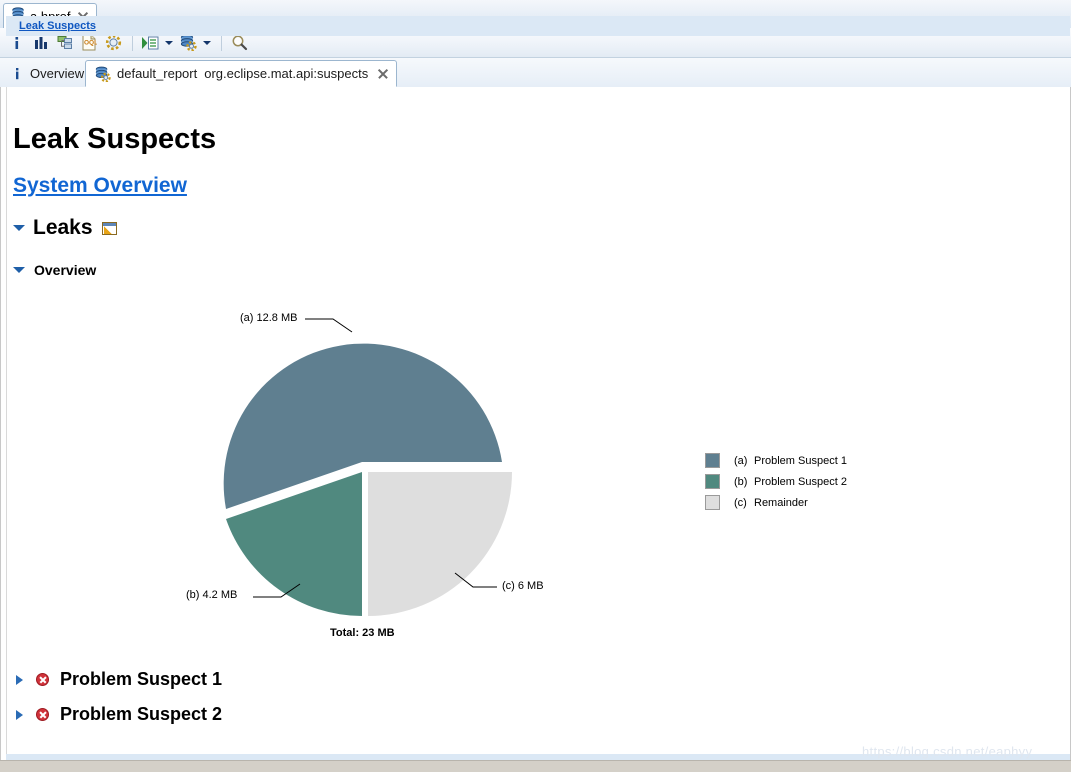  Describe the element at coordinates (741, 460) in the screenshot. I see `legend-key-a: (a)` at that location.